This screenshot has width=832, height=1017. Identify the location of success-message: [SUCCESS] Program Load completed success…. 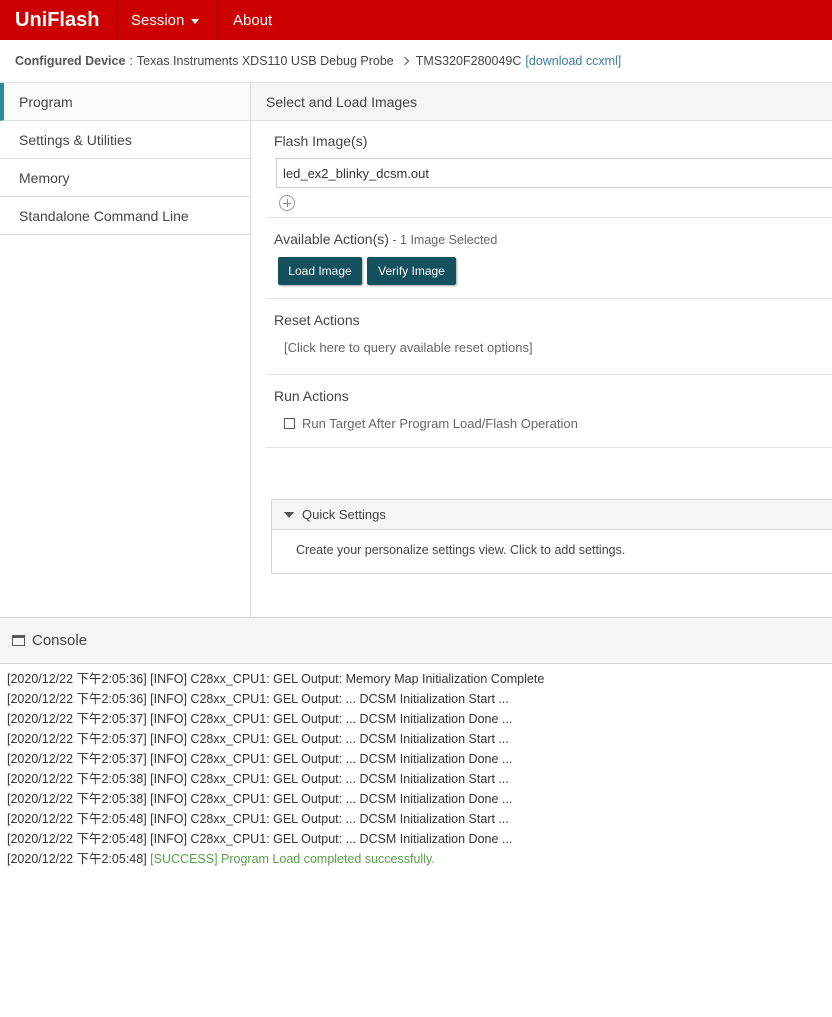
(292, 859).